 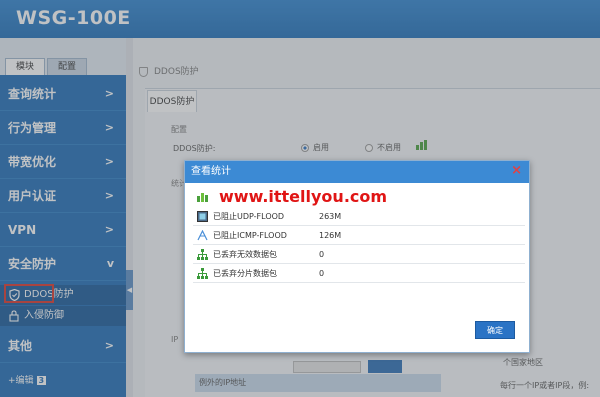 I want to click on stat-label: 已丢弃无效数据包, so click(x=245, y=254).